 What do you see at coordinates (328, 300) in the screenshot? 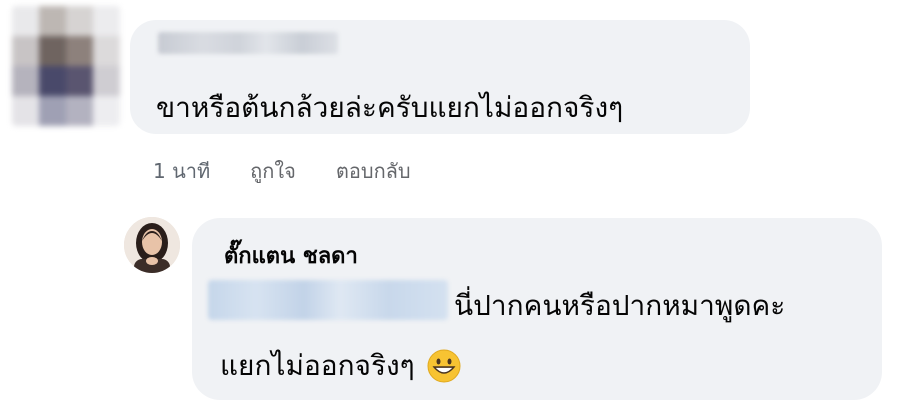
I see `mention-tag-blurred` at bounding box center [328, 300].